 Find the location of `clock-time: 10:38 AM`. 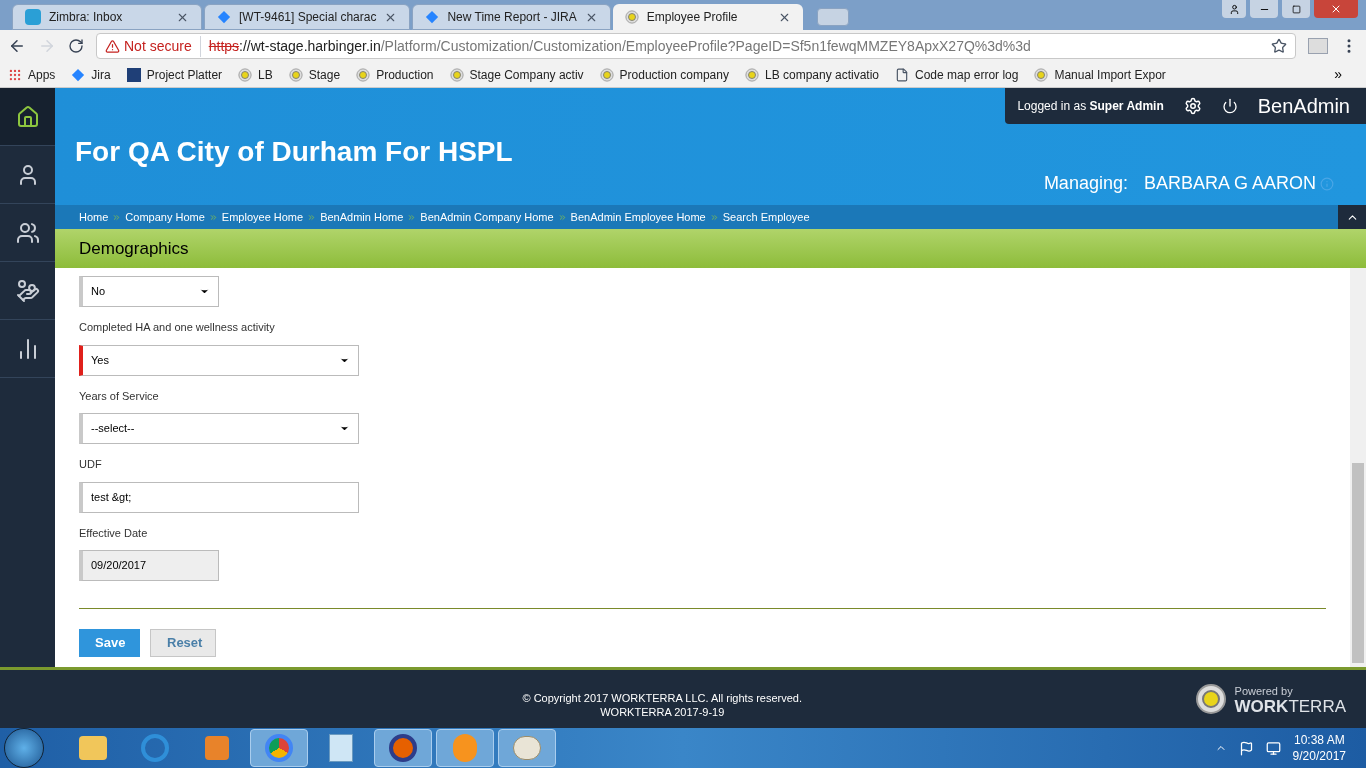

clock-time: 10:38 AM is located at coordinates (1319, 740).